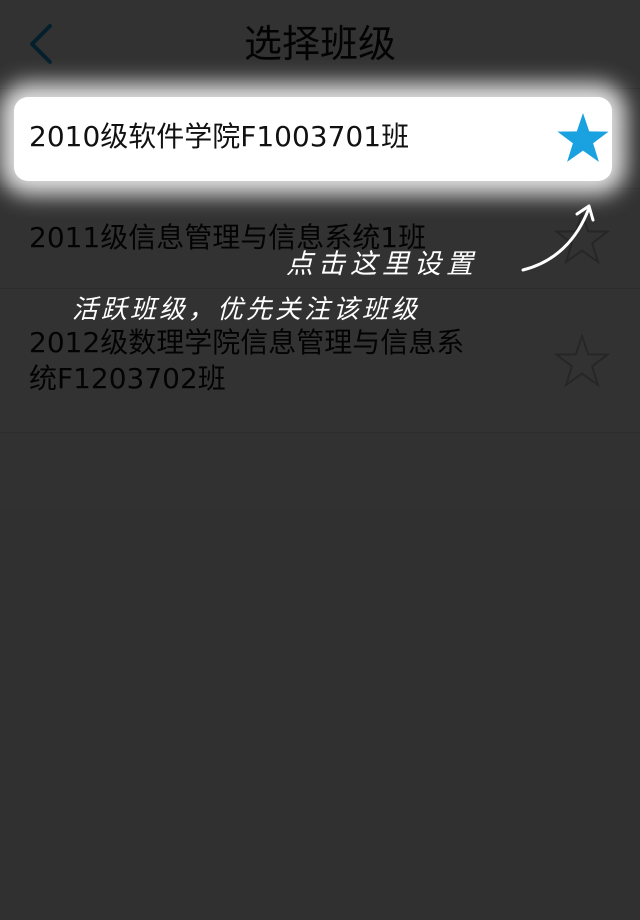  I want to click on star-outline-icon, so click(582, 361).